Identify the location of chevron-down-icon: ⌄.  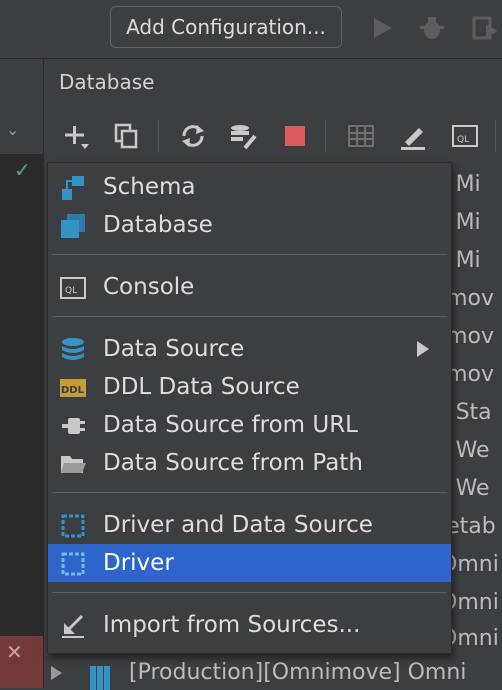
(12, 129).